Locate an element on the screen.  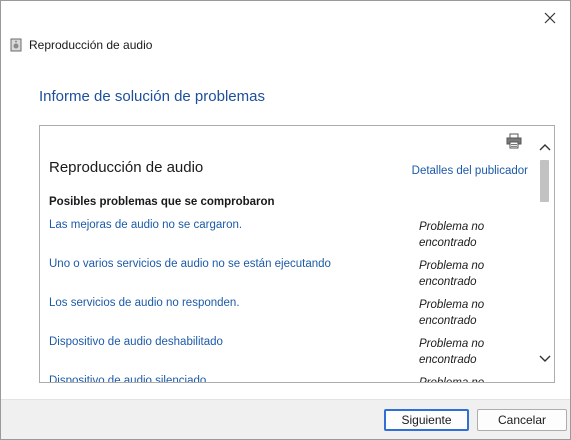
close-button is located at coordinates (550, 18).